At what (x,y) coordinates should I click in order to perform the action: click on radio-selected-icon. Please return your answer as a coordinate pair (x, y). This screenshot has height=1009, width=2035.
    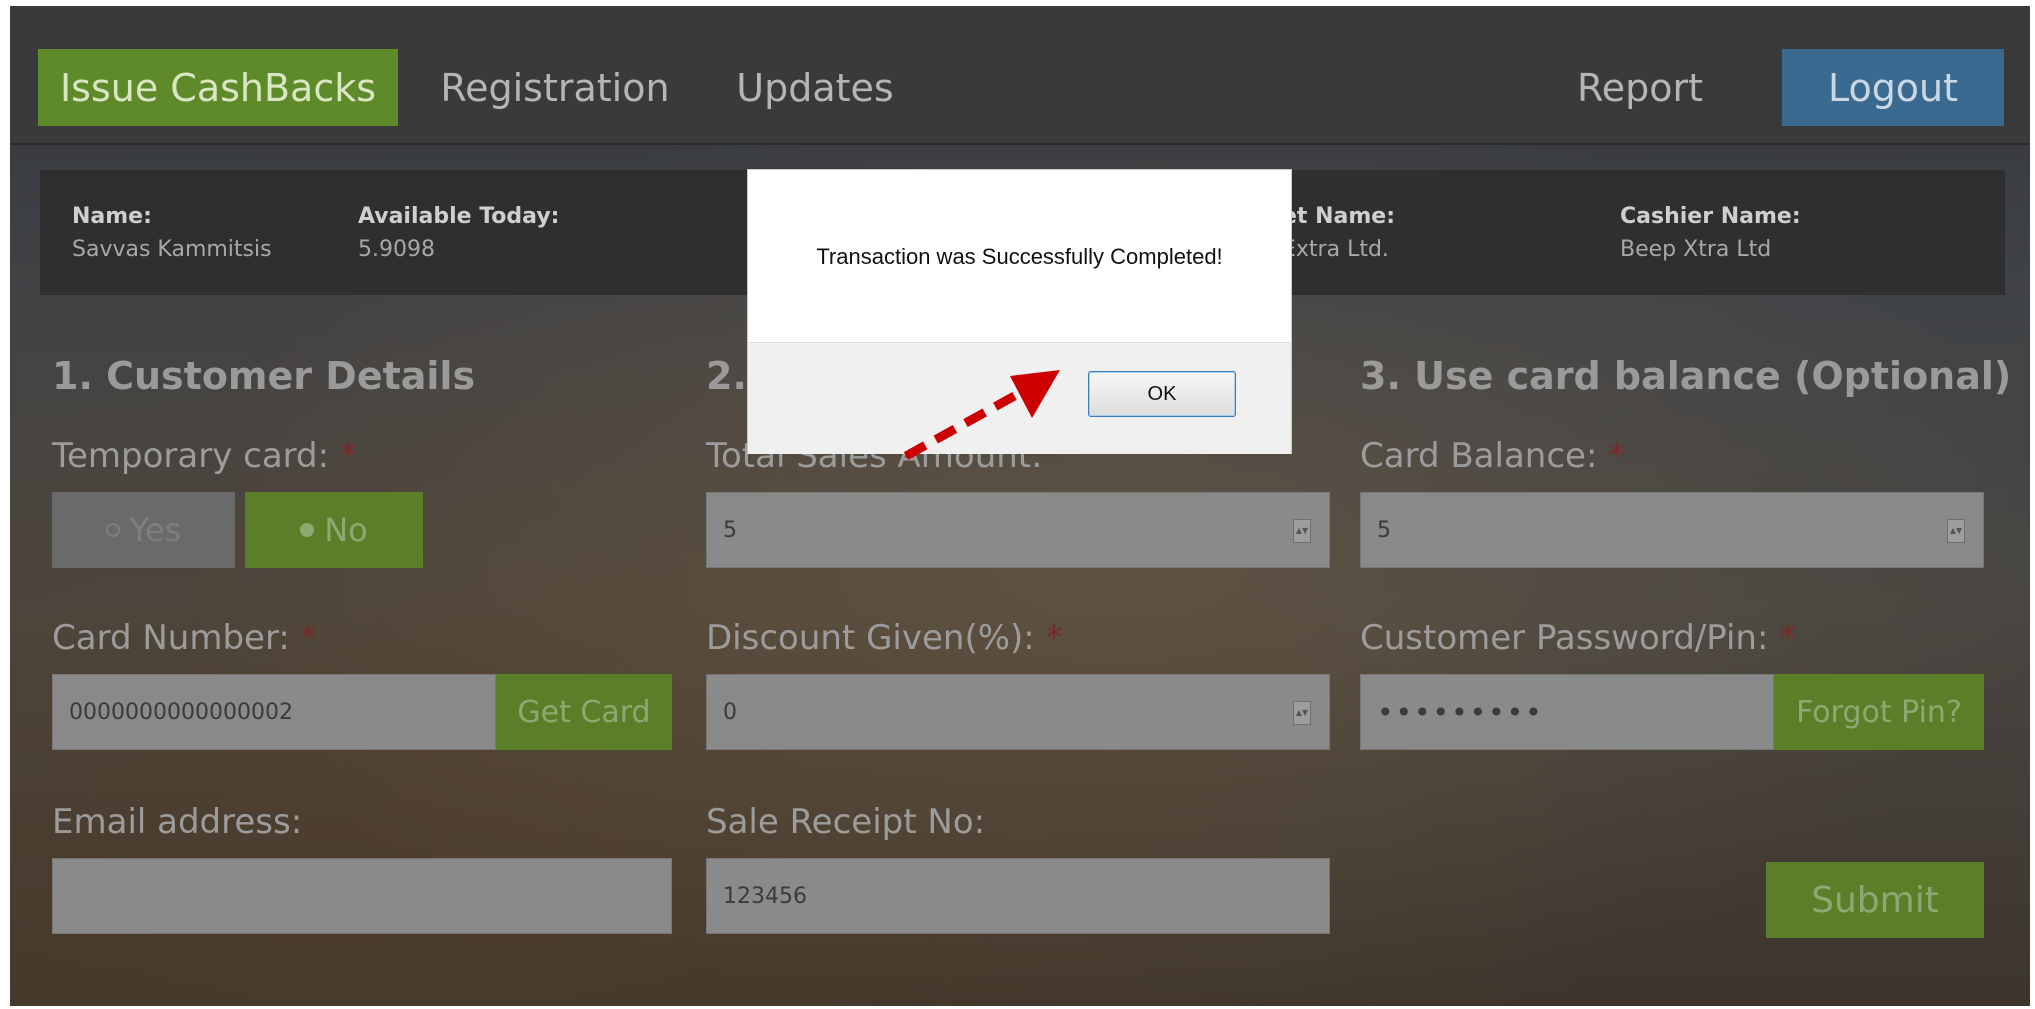
    Looking at the image, I should click on (307, 530).